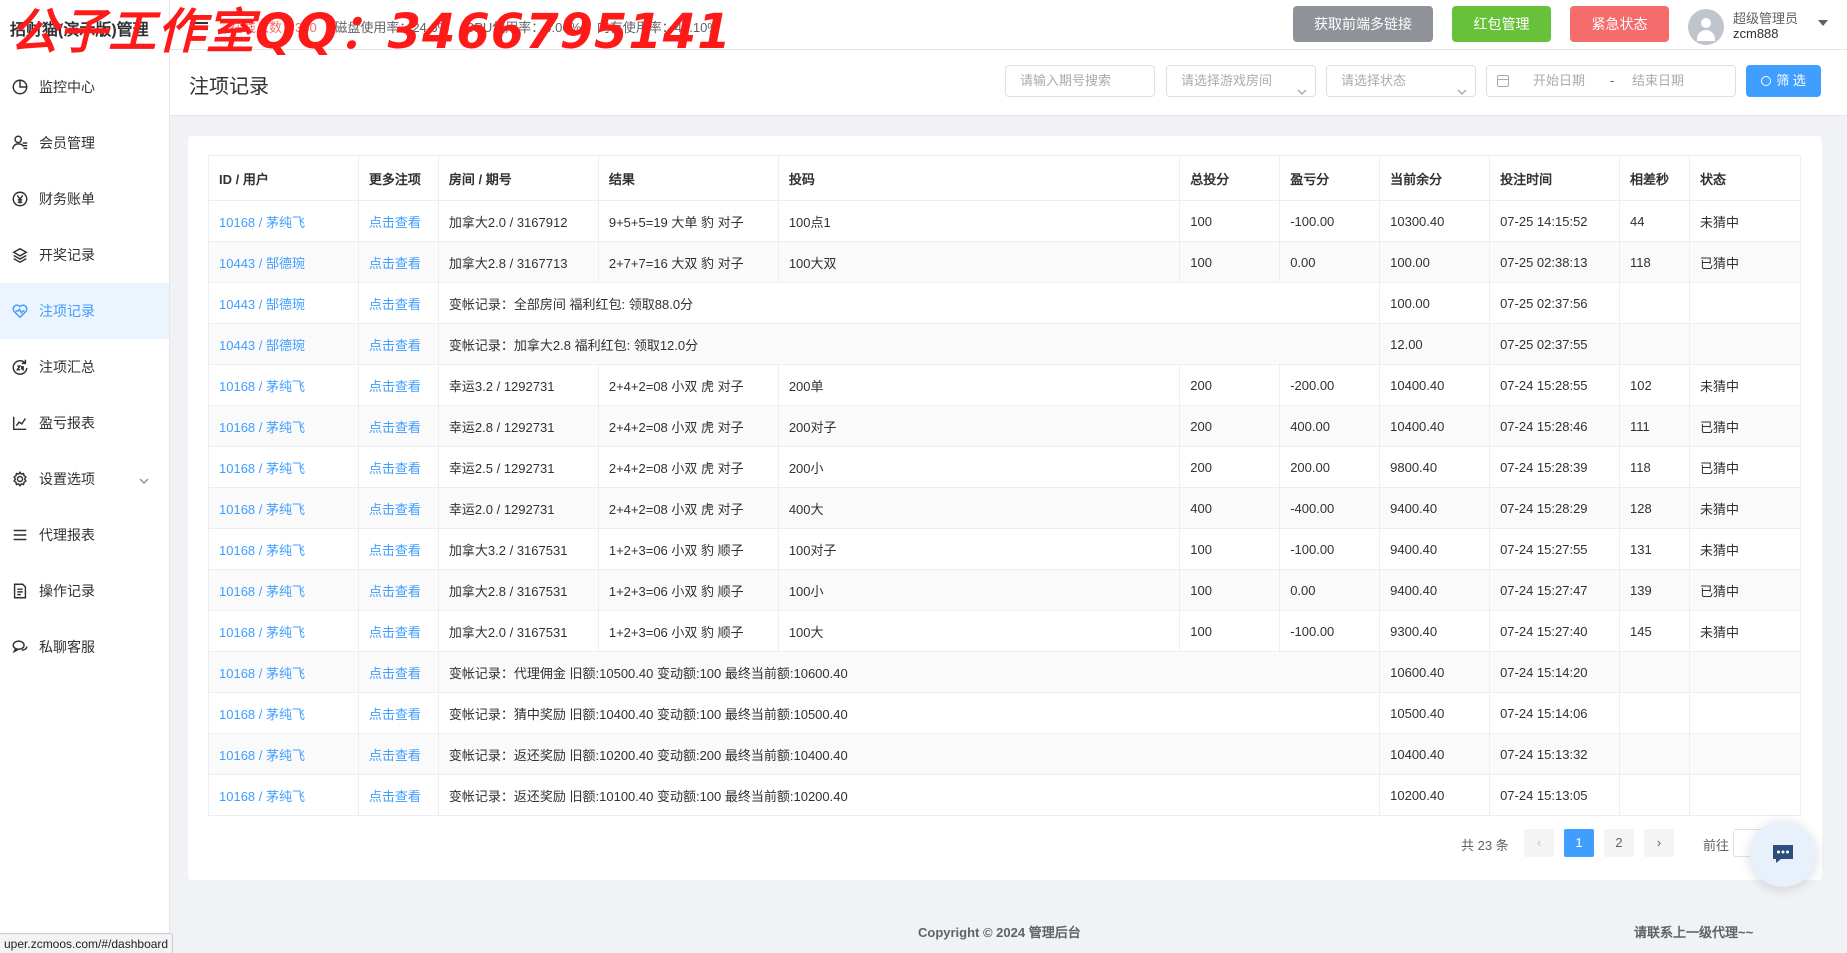 This screenshot has width=1847, height=953. What do you see at coordinates (518, 426) in the screenshot?
I see `room-cell: 幸运2.8 / 1292731` at bounding box center [518, 426].